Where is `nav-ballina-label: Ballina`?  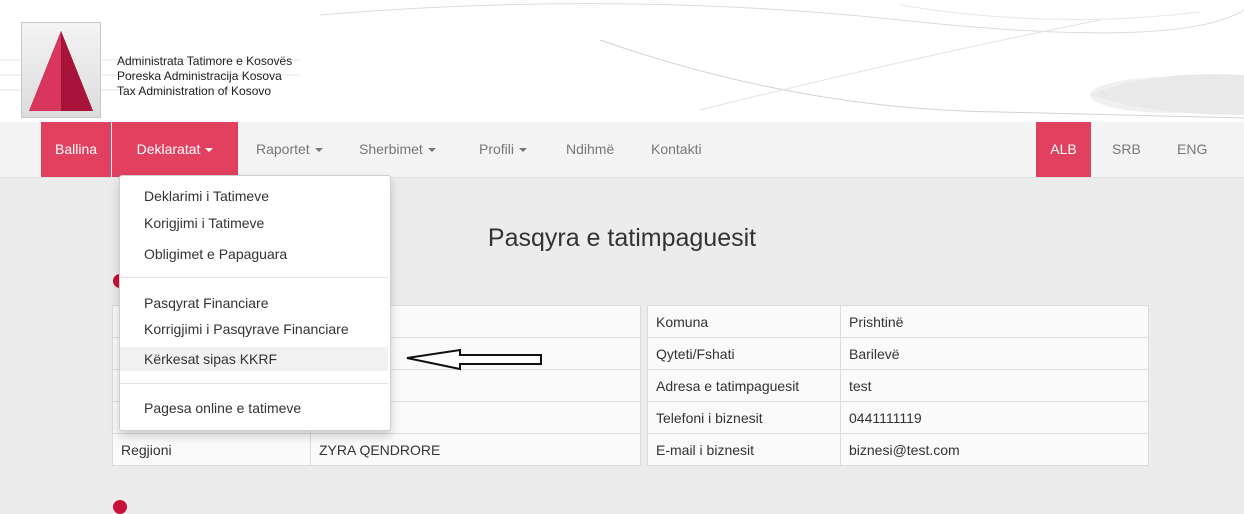 nav-ballina-label: Ballina is located at coordinates (76, 149).